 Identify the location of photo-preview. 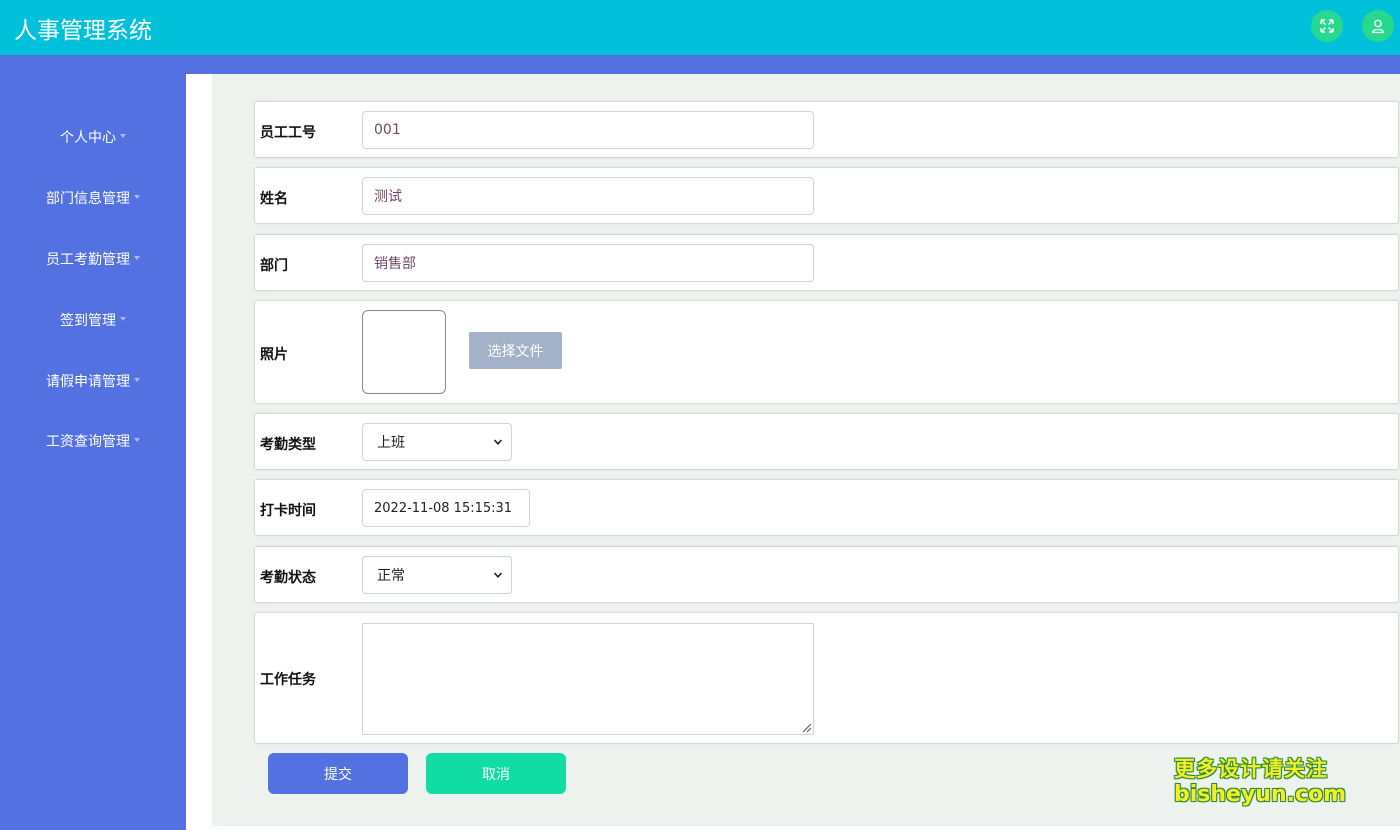
(404, 352).